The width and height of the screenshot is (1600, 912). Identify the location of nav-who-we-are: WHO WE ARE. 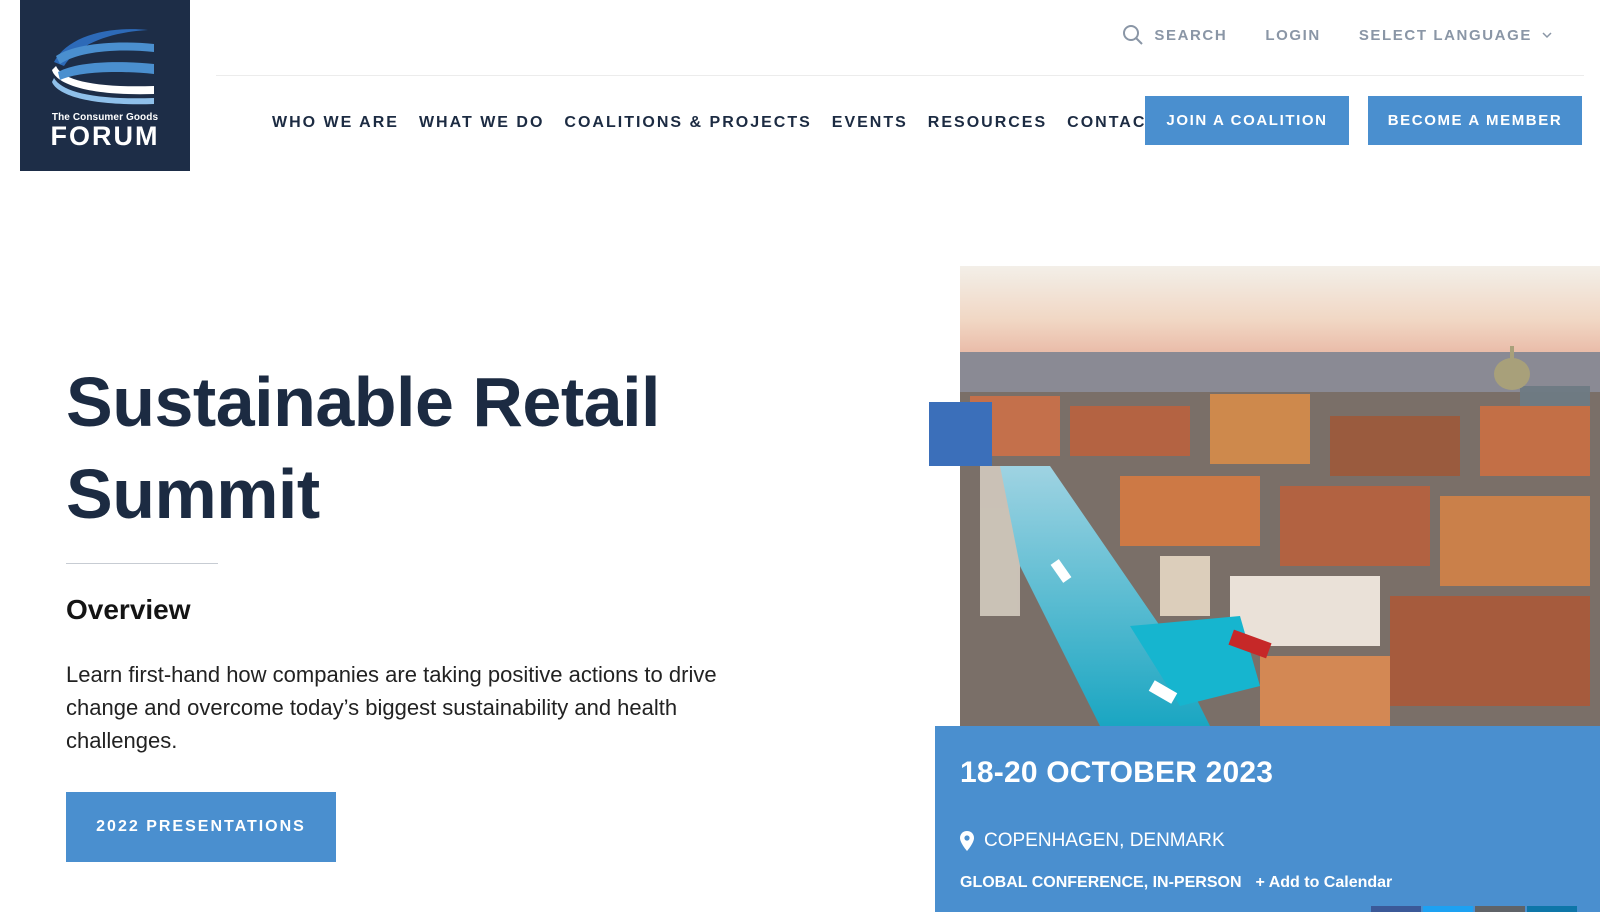
(335, 123).